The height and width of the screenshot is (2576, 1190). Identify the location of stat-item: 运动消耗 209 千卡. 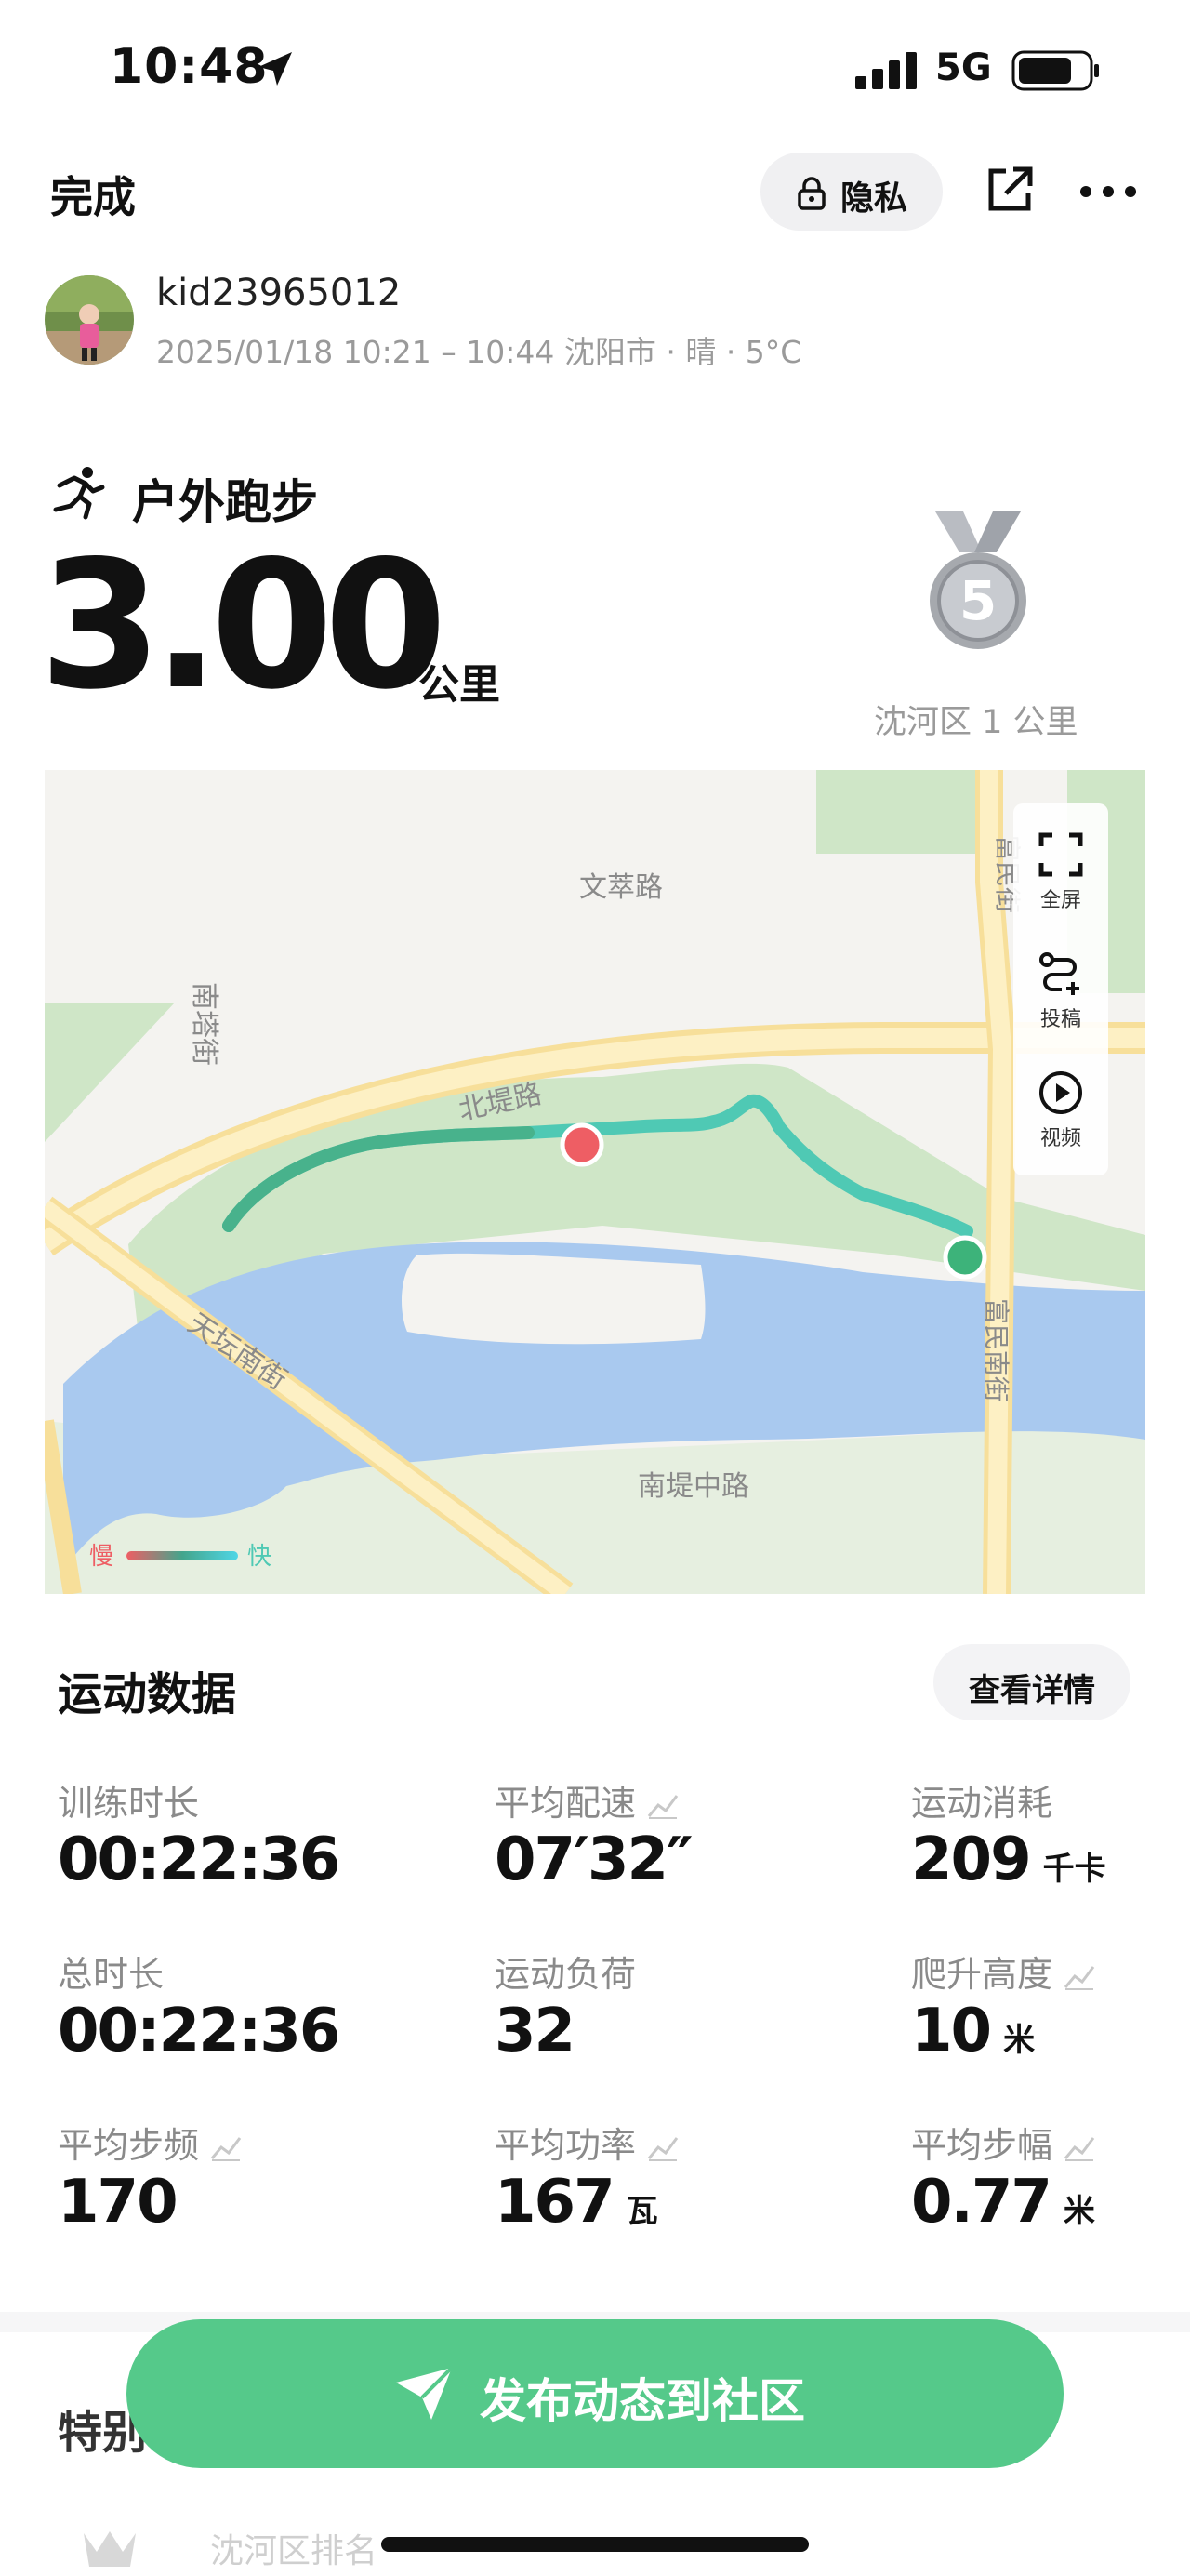
(1008, 1834).